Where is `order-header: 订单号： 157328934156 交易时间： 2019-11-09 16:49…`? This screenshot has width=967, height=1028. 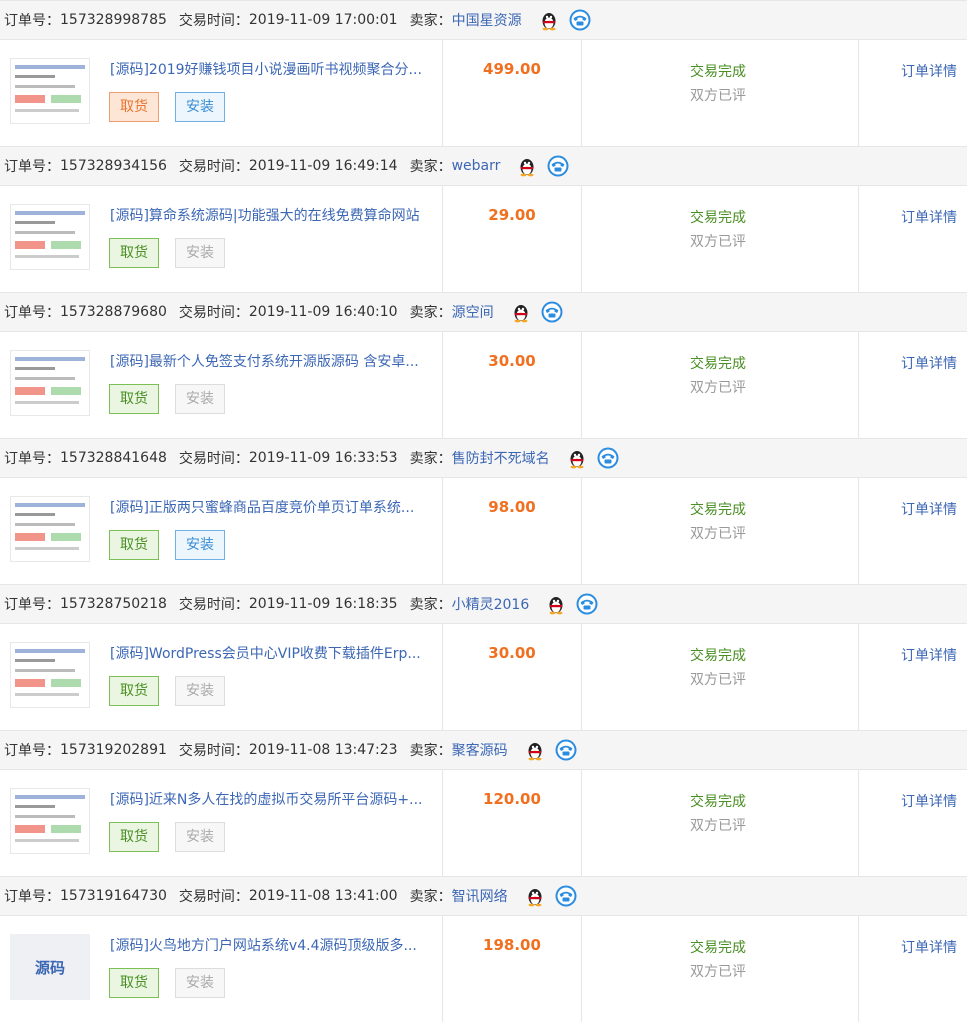
order-header: 订单号： 157328934156 交易时间： 2019-11-09 16:49… is located at coordinates (483, 166).